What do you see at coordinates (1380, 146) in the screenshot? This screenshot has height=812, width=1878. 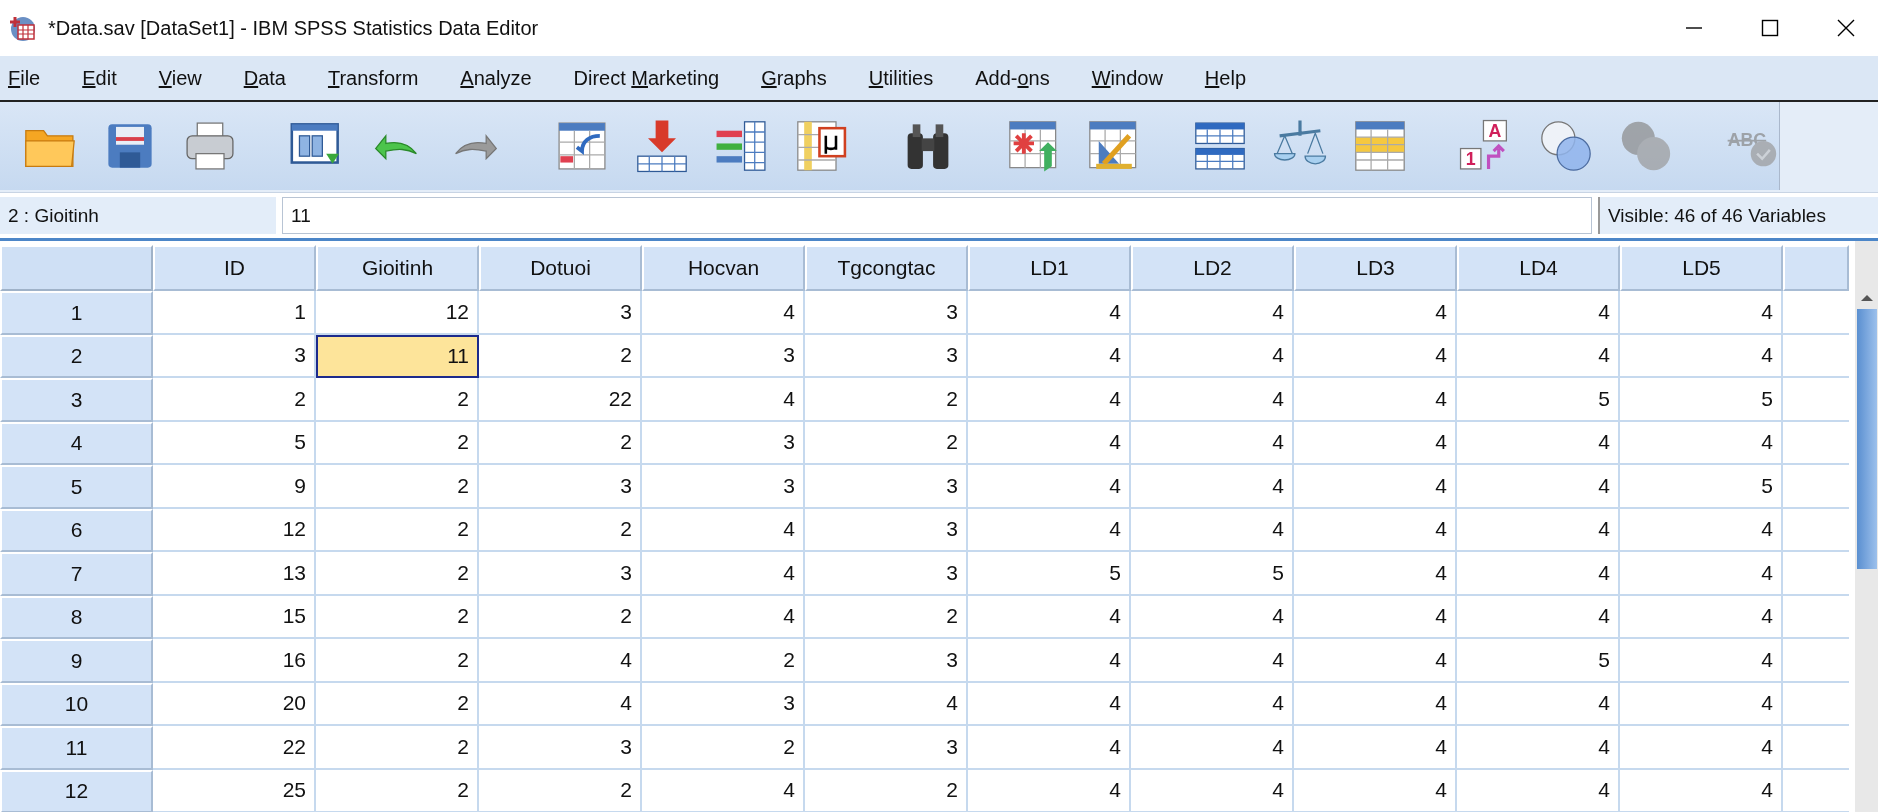 I see `highlighted-grid-icon` at bounding box center [1380, 146].